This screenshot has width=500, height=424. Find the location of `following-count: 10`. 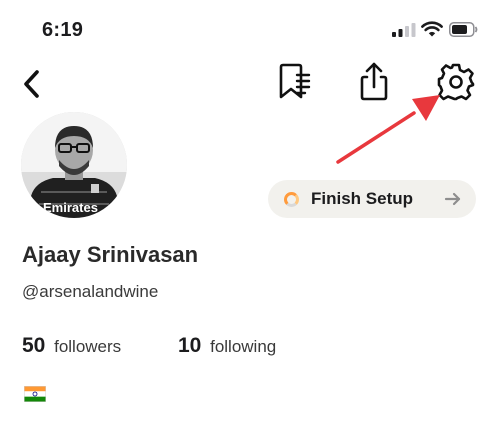

following-count: 10 is located at coordinates (190, 345).